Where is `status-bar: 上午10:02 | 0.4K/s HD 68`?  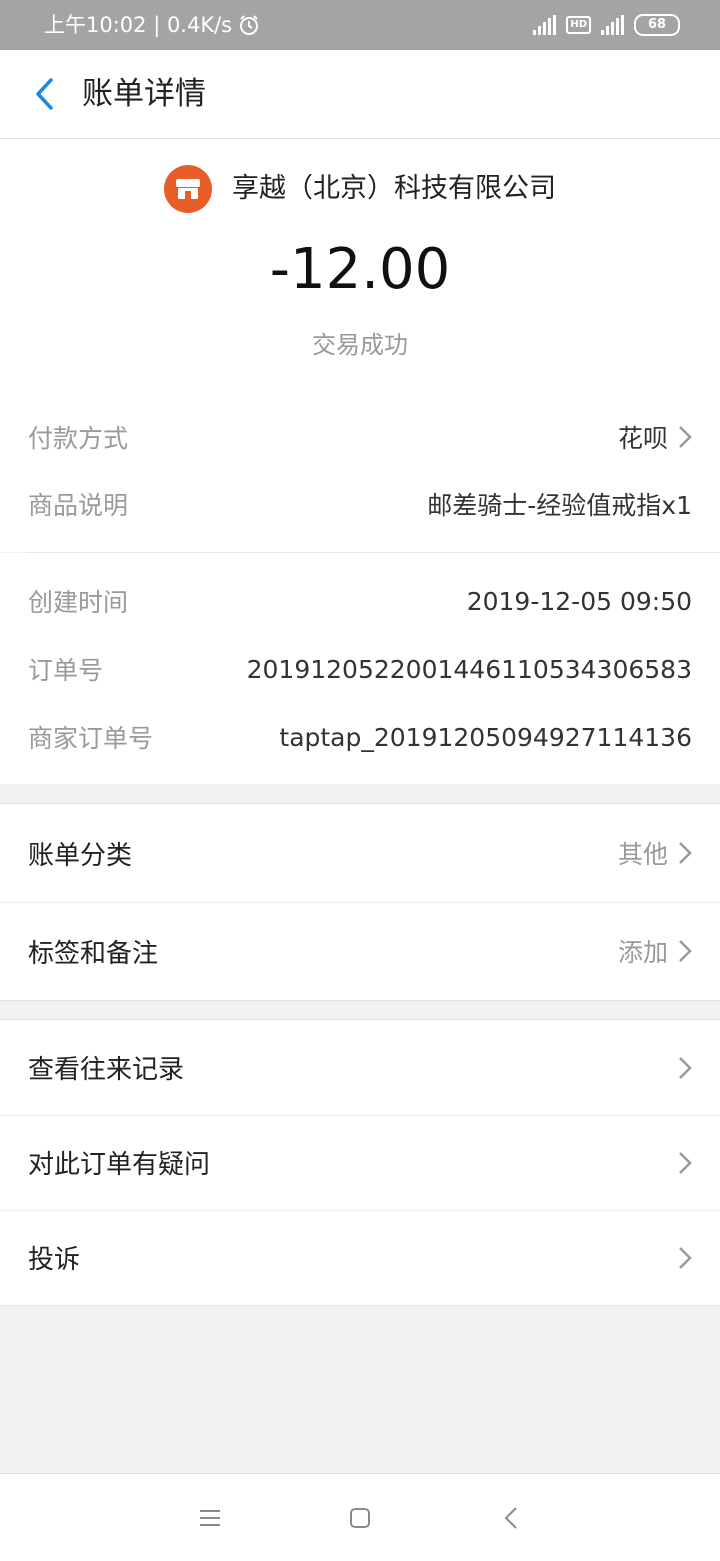 status-bar: 上午10:02 | 0.4K/s HD 68 is located at coordinates (360, 25).